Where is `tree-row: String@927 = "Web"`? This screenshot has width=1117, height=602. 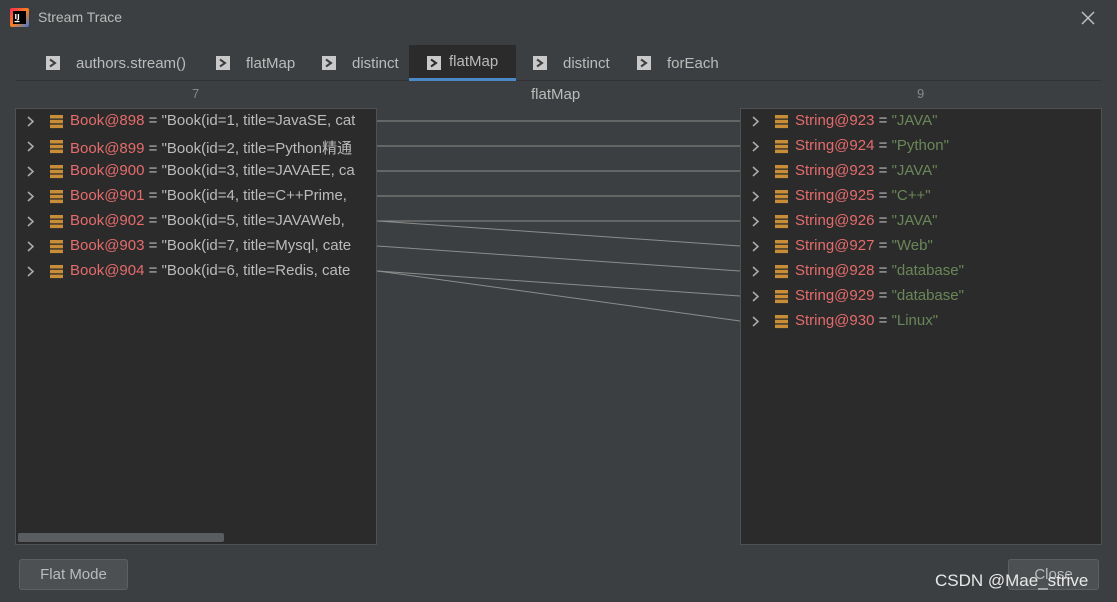
tree-row: String@927 = "Web" is located at coordinates (921, 246).